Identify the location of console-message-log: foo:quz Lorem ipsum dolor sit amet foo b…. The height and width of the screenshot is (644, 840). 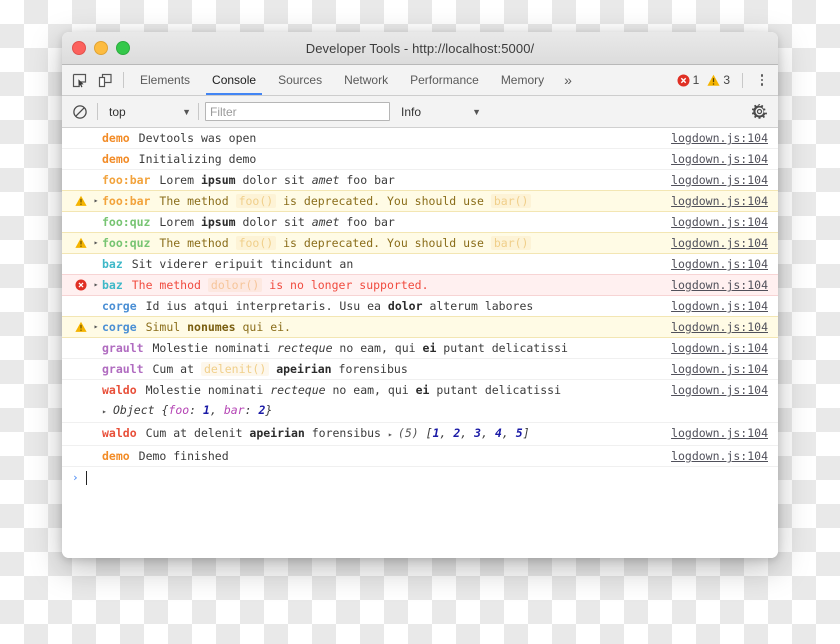
(420, 222).